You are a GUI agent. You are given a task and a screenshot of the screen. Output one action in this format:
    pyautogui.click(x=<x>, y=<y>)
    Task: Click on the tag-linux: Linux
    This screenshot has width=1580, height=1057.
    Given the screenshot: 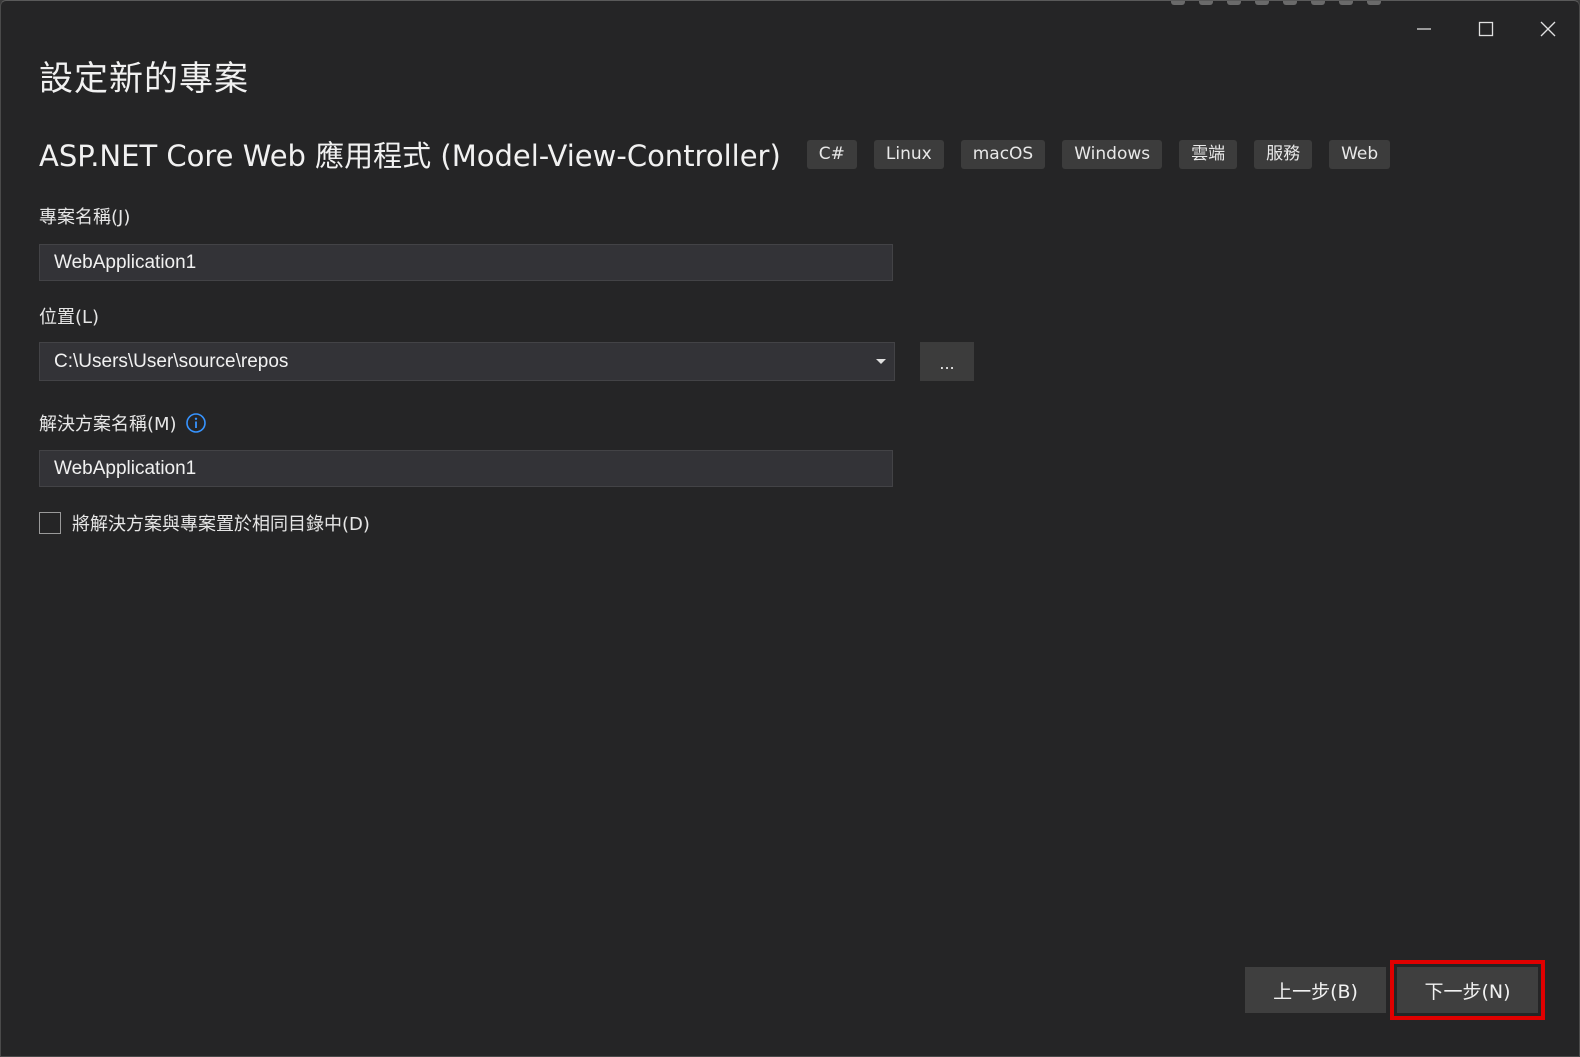 What is the action you would take?
    pyautogui.click(x=908, y=154)
    